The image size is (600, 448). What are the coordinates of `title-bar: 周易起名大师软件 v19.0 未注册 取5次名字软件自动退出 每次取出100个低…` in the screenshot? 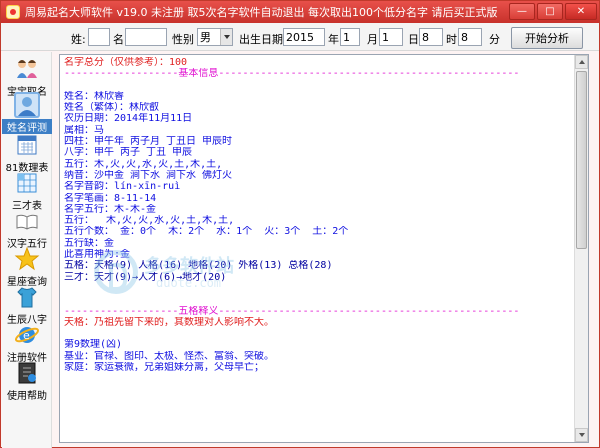 It's located at (300, 12).